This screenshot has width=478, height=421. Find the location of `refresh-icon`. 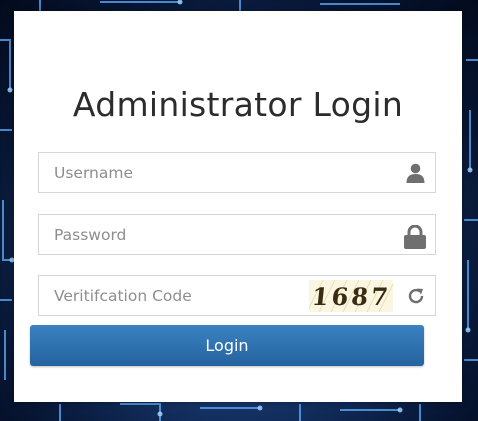

refresh-icon is located at coordinates (416, 296).